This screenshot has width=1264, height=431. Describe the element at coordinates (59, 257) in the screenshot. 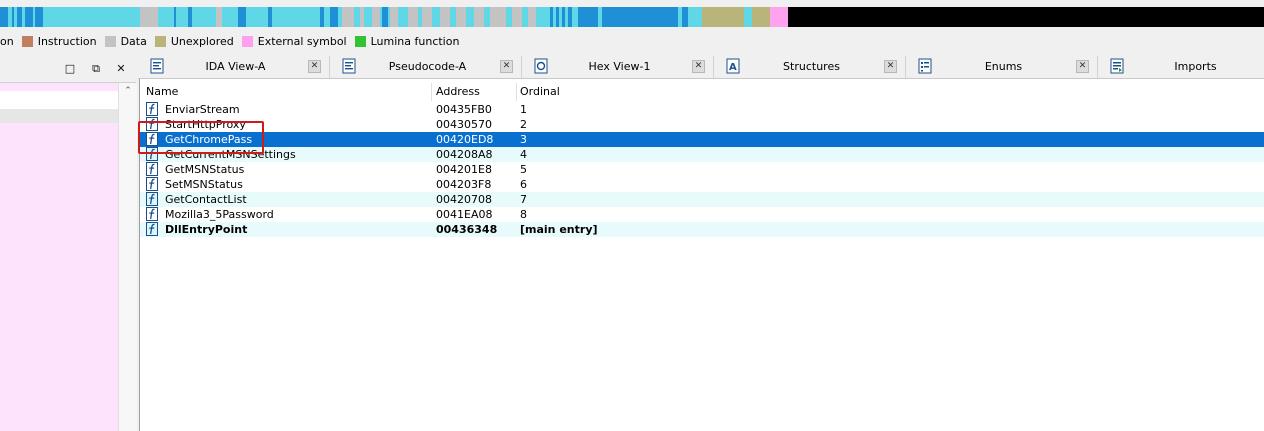

I see `left-panel-body` at that location.